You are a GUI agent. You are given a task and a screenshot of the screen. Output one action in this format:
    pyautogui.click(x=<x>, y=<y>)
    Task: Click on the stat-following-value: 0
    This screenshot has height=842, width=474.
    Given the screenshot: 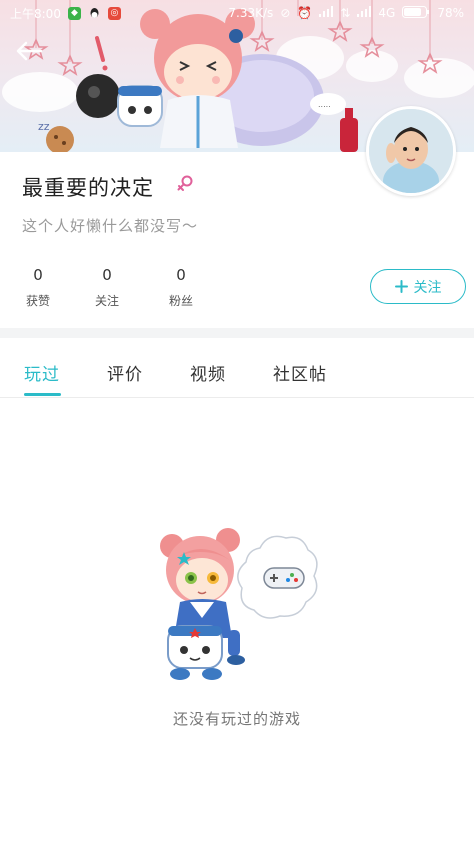 What is the action you would take?
    pyautogui.click(x=107, y=275)
    